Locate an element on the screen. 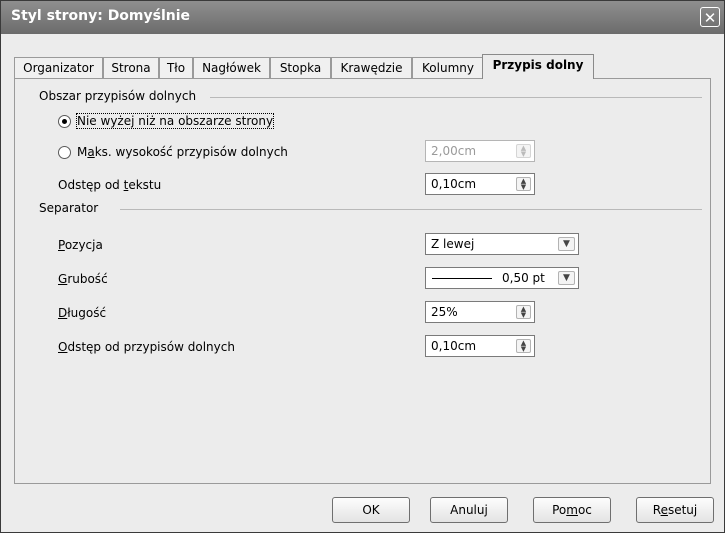 The height and width of the screenshot is (533, 725). tab-footnote: Przypis dolny is located at coordinates (538, 66).